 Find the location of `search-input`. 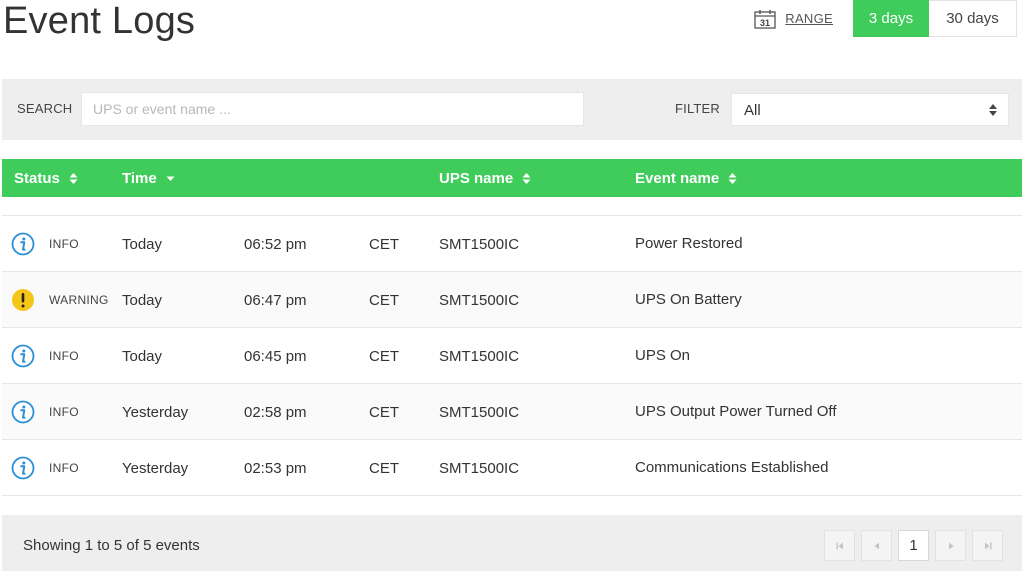

search-input is located at coordinates (332, 109).